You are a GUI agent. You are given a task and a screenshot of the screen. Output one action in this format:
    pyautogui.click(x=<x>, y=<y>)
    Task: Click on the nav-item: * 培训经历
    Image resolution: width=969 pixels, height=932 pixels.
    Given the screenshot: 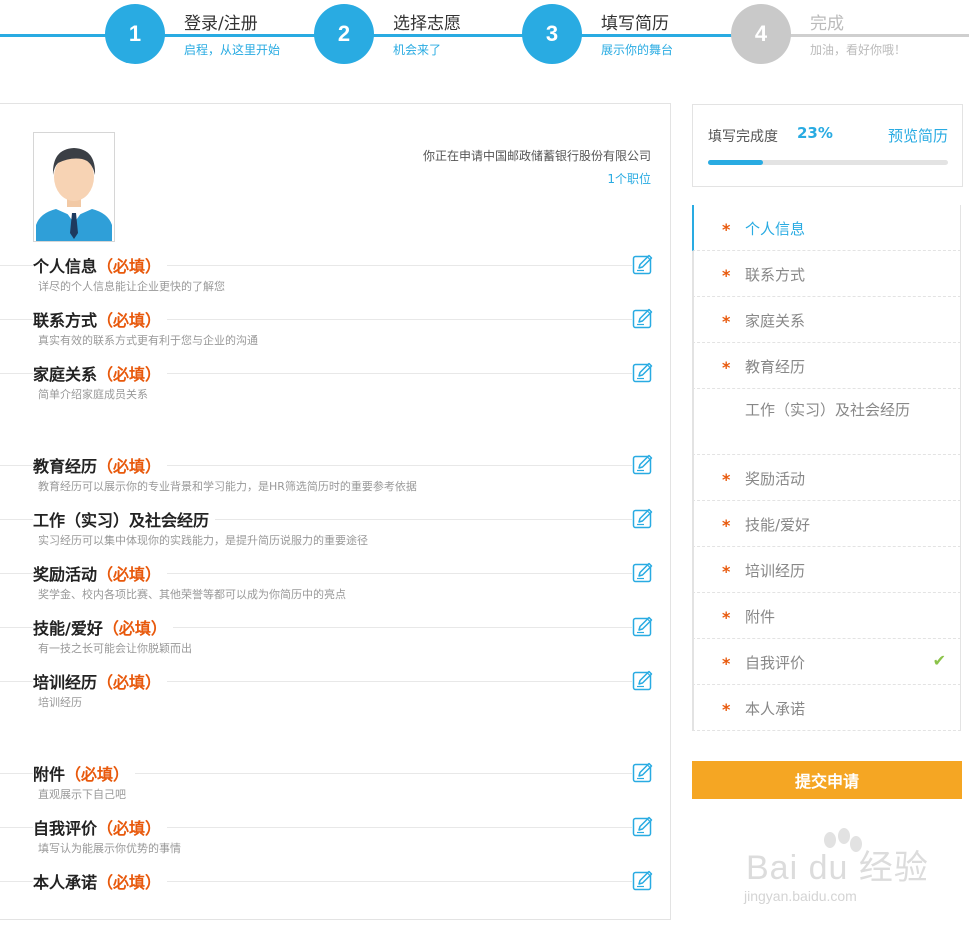 What is the action you would take?
    pyautogui.click(x=826, y=570)
    